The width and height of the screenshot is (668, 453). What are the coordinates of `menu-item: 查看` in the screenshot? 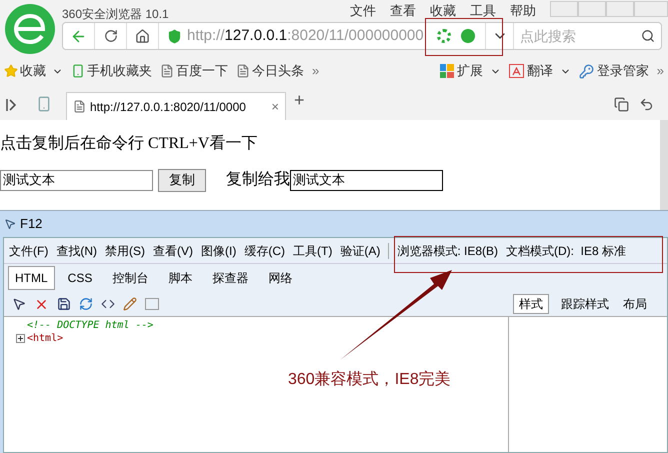 It's located at (403, 10).